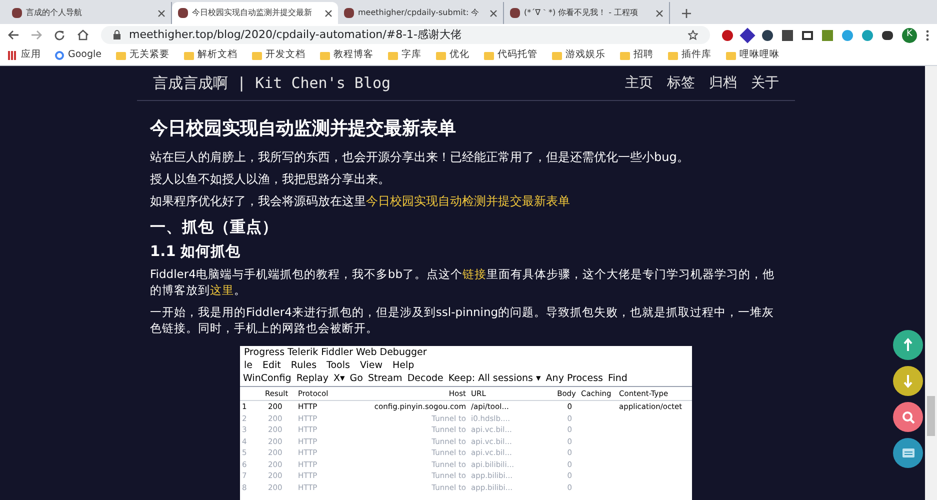 This screenshot has width=937, height=500. I want to click on browser-tab: 今日校园实现自动监测并提交最新, so click(255, 13).